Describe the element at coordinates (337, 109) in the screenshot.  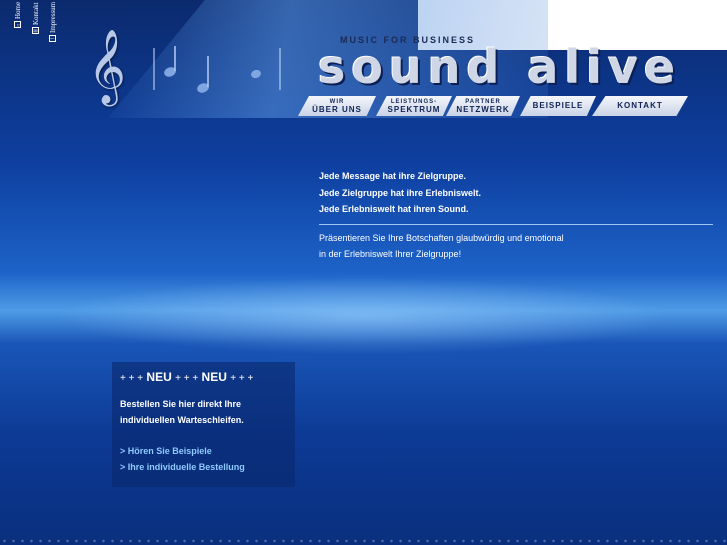
I see `nav-tab-label: Über uns` at that location.